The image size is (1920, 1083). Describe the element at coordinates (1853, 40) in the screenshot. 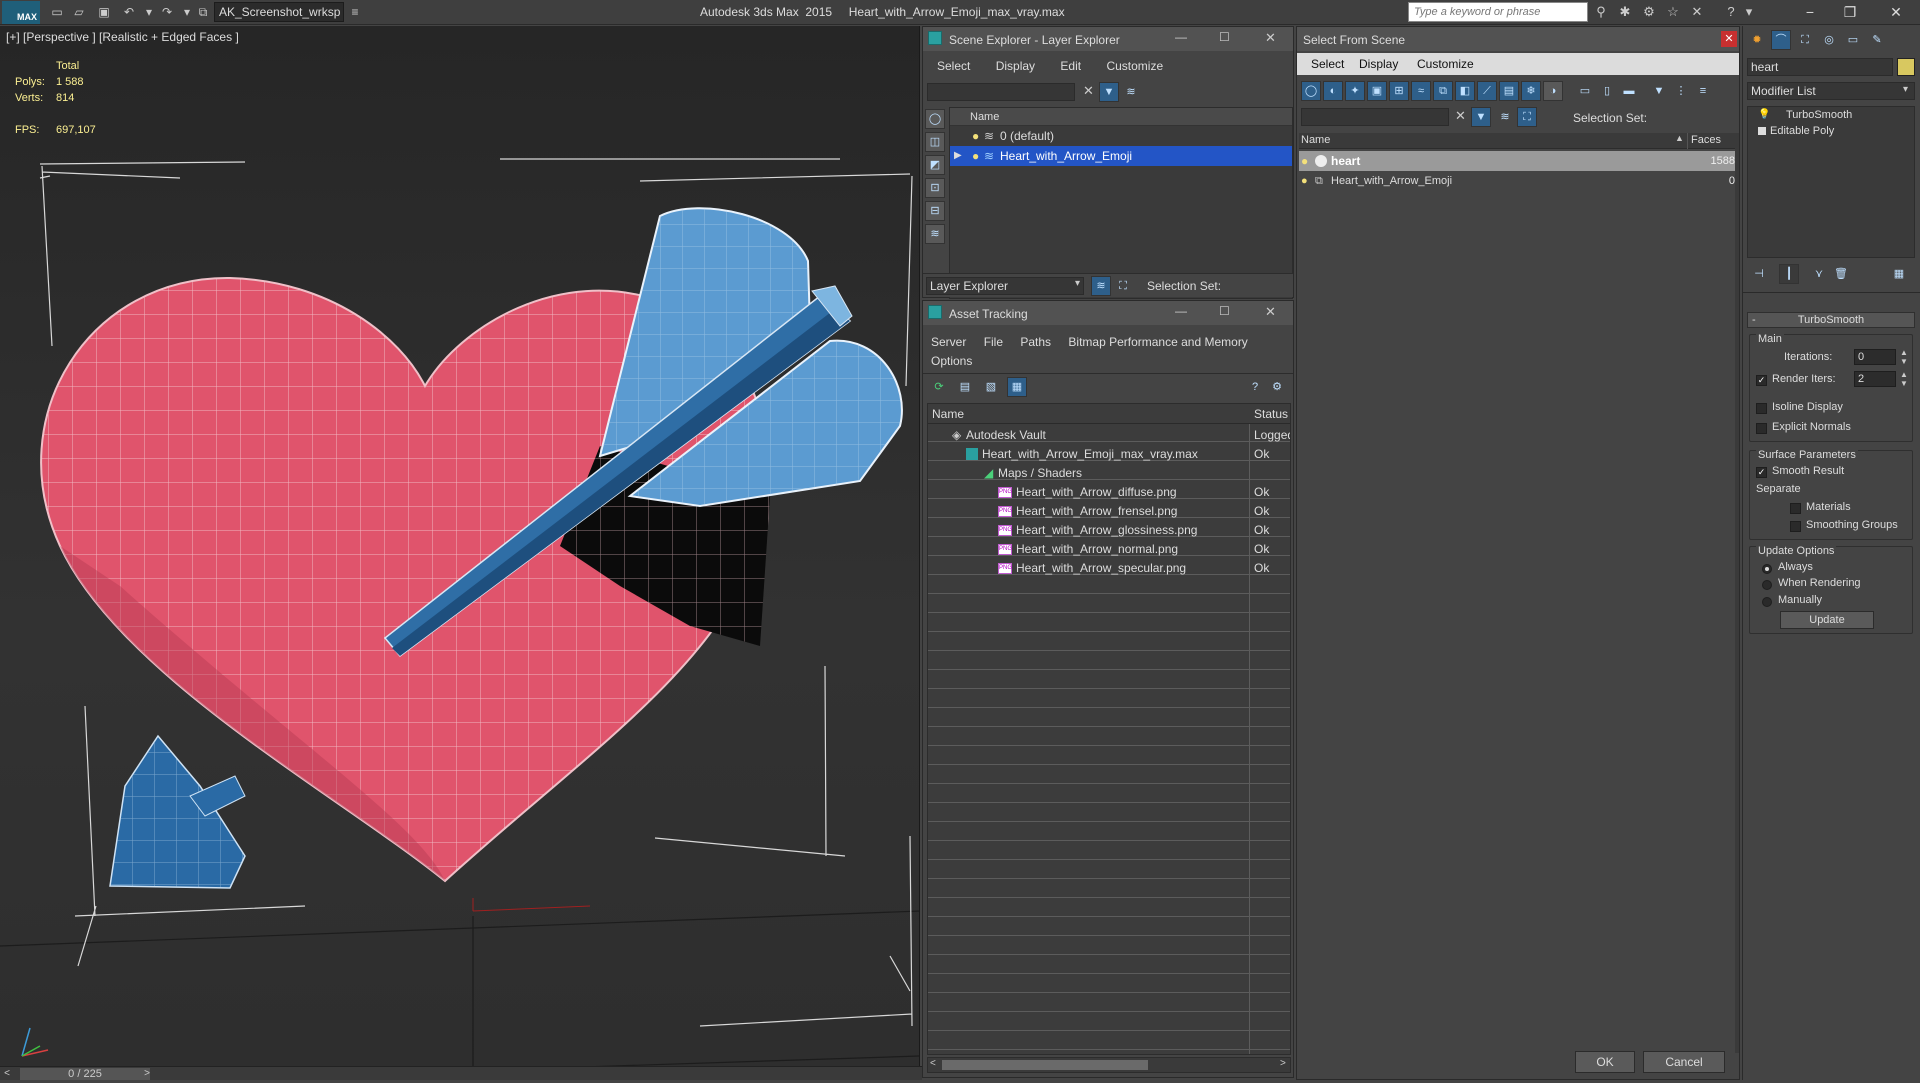

I see `display-tab-icon: ▭` at that location.